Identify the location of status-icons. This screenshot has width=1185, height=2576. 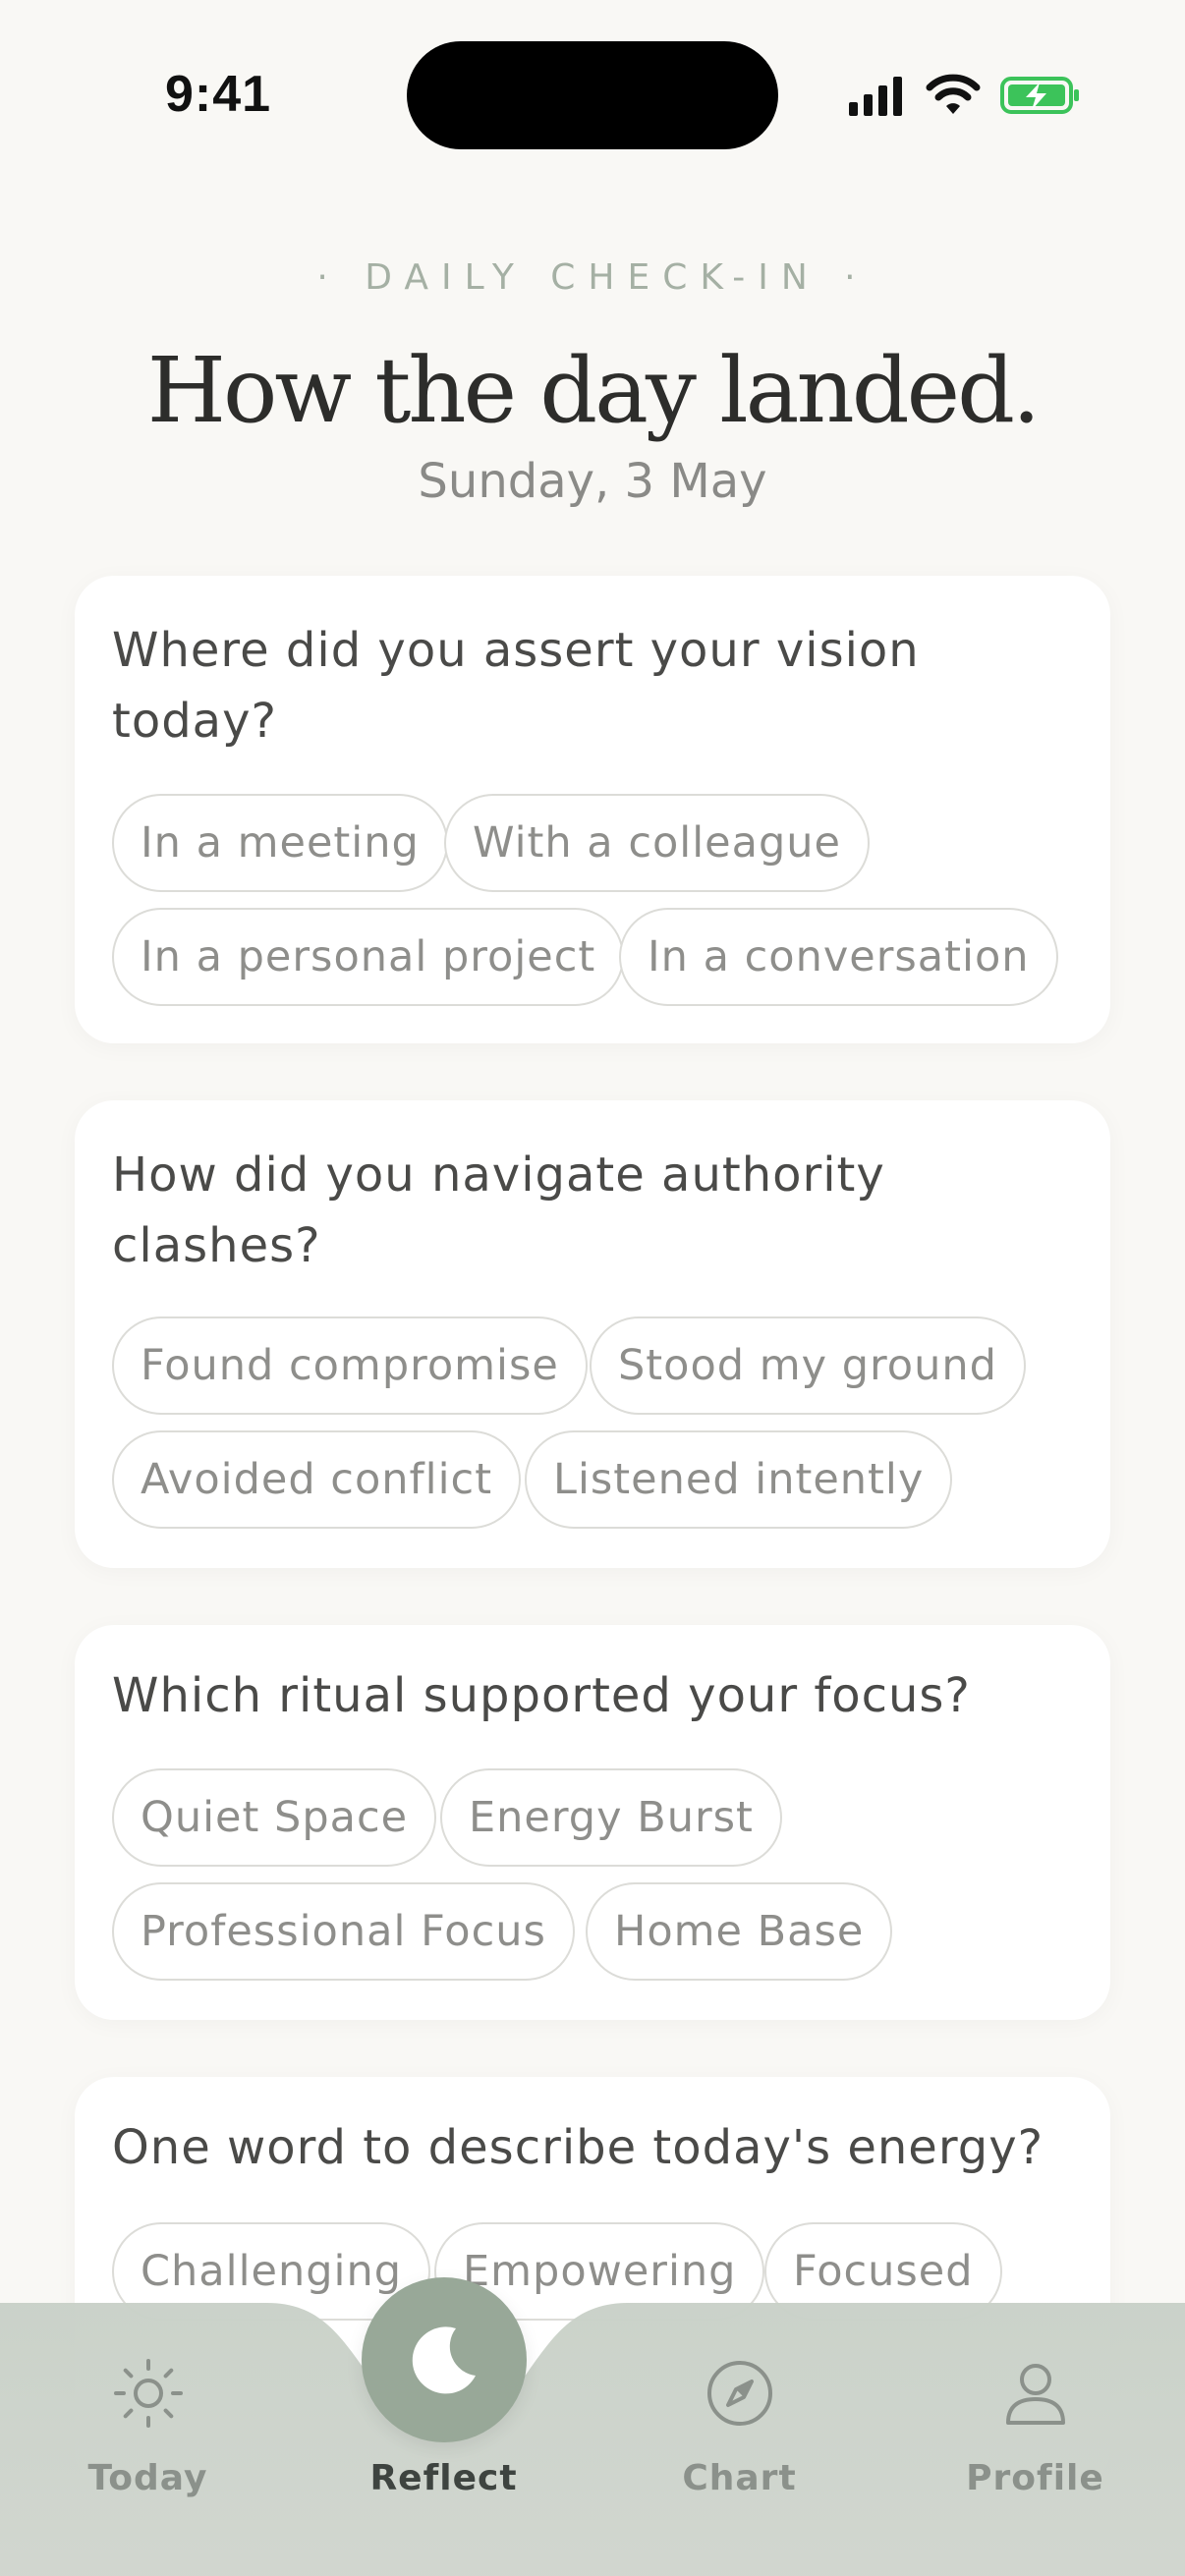
(965, 97).